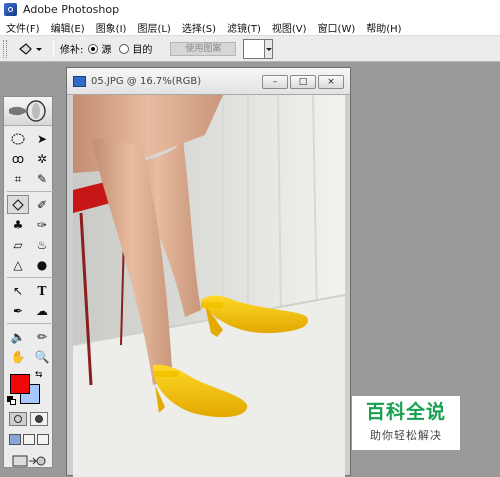 This screenshot has height=477, width=500. Describe the element at coordinates (146, 81) in the screenshot. I see `document-title: 05.JPG @ 16.7%(RGB)` at that location.